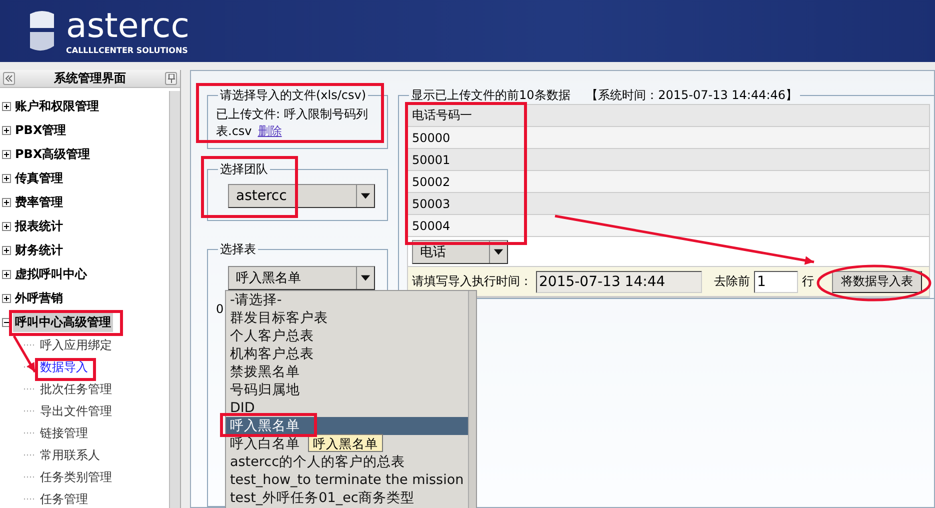 The height and width of the screenshot is (508, 935). Describe the element at coordinates (604, 95) in the screenshot. I see `group-legend: 显示已上传文件的前10条数据 【系统时间：2015-07-13 14:44:46】` at that location.